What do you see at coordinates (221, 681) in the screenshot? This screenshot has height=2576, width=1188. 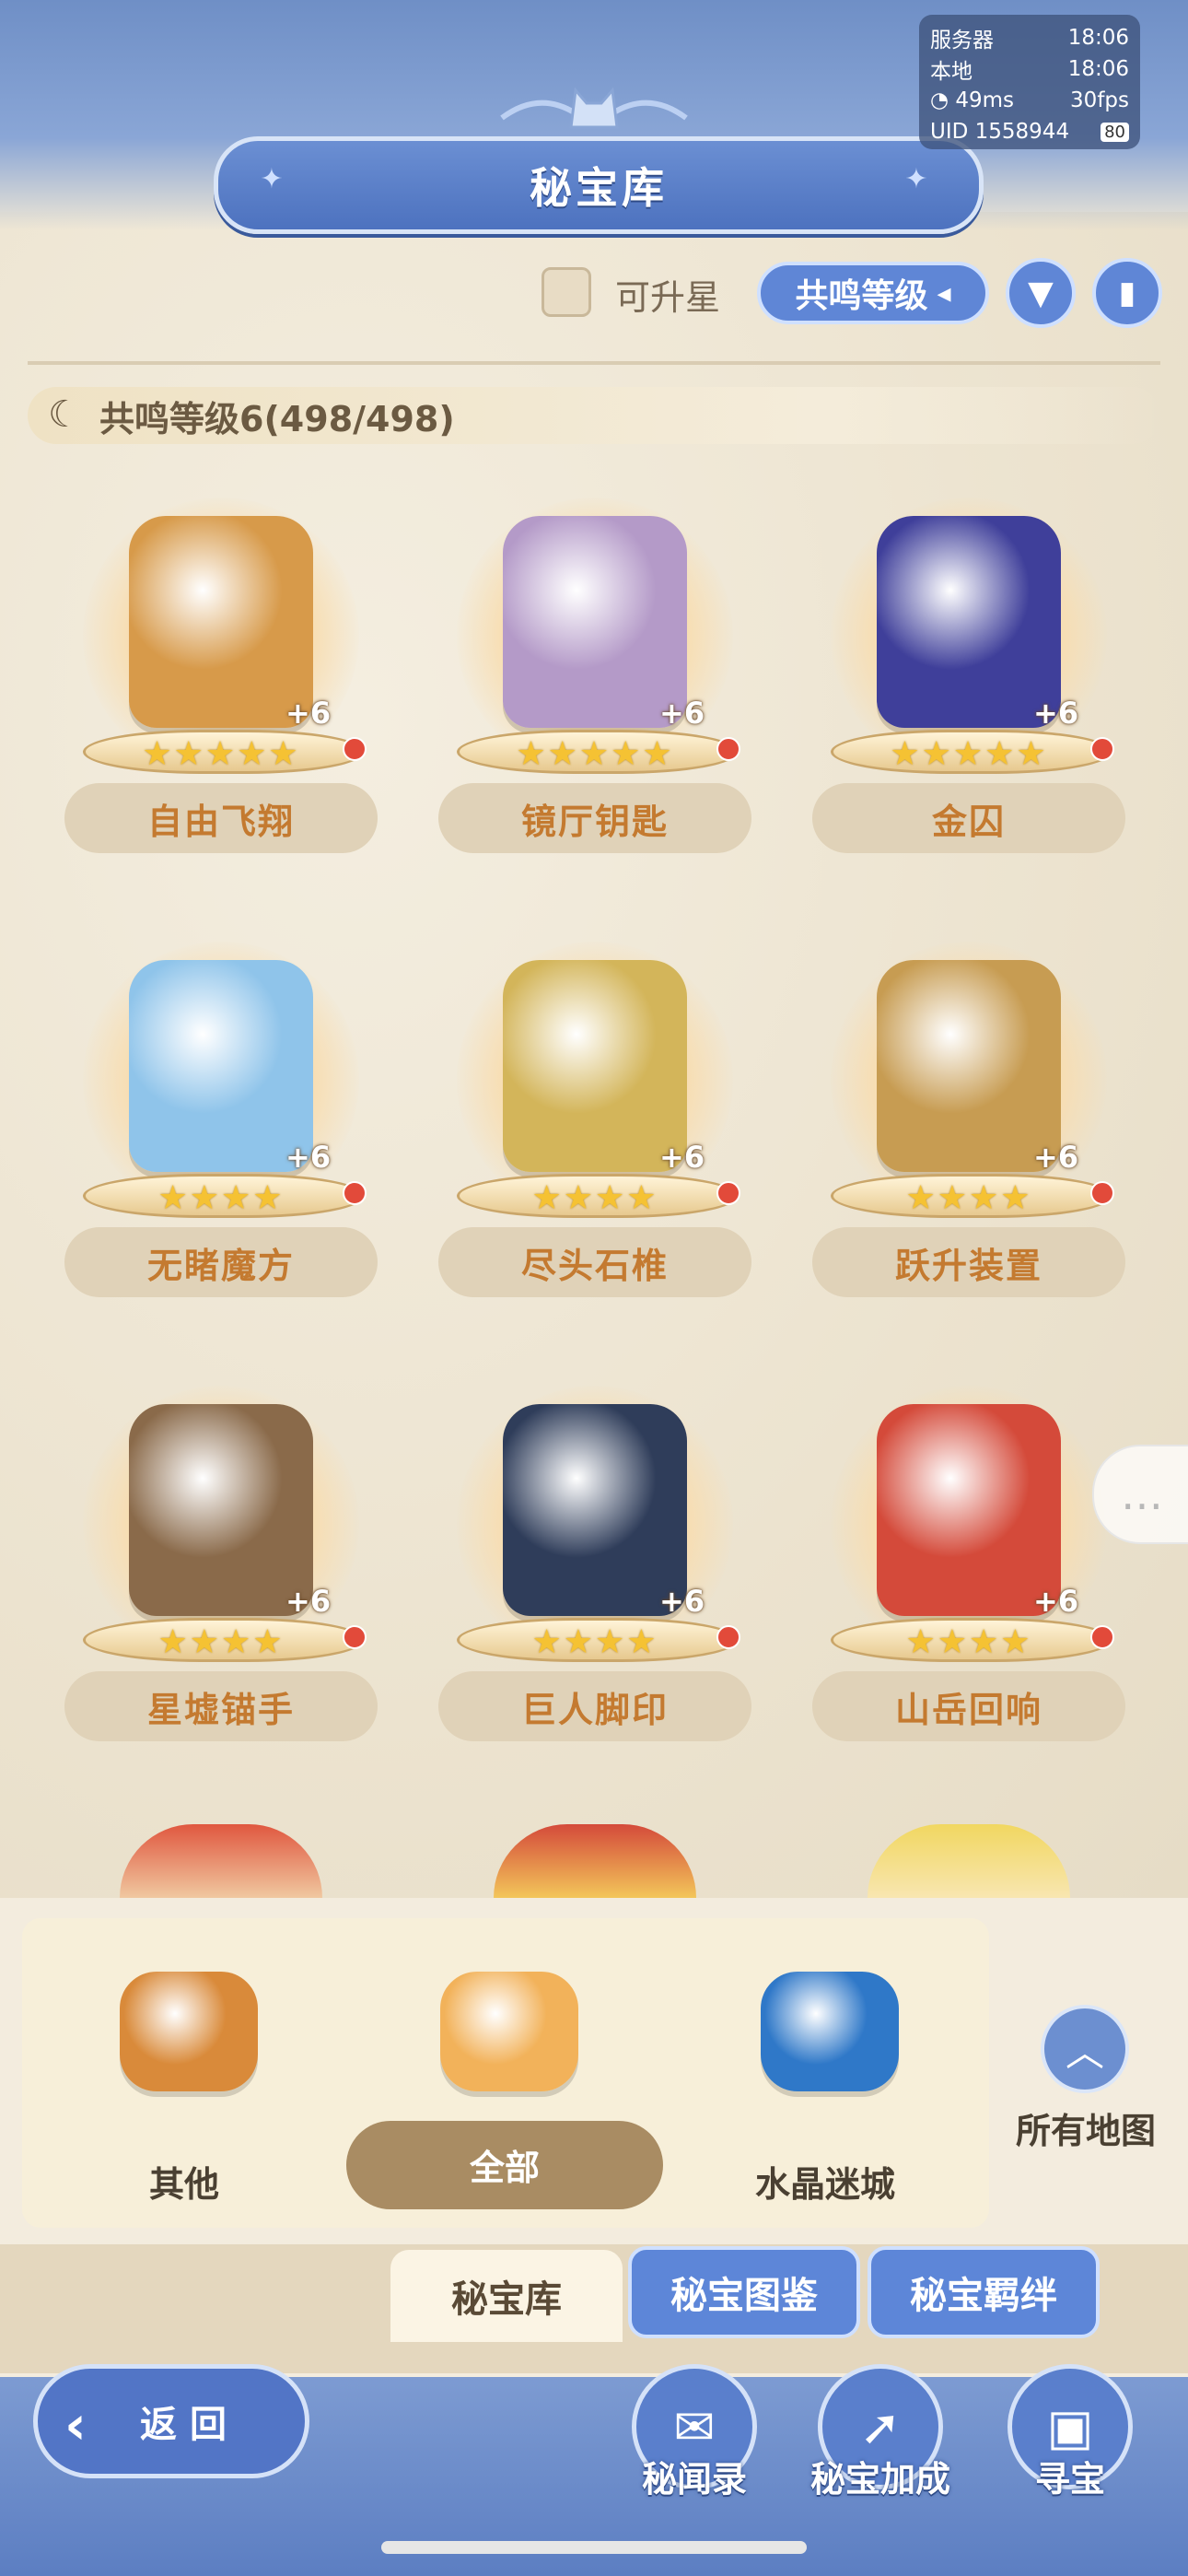 I see `treasure-card: ★★★★★ +6 自由飞翔` at bounding box center [221, 681].